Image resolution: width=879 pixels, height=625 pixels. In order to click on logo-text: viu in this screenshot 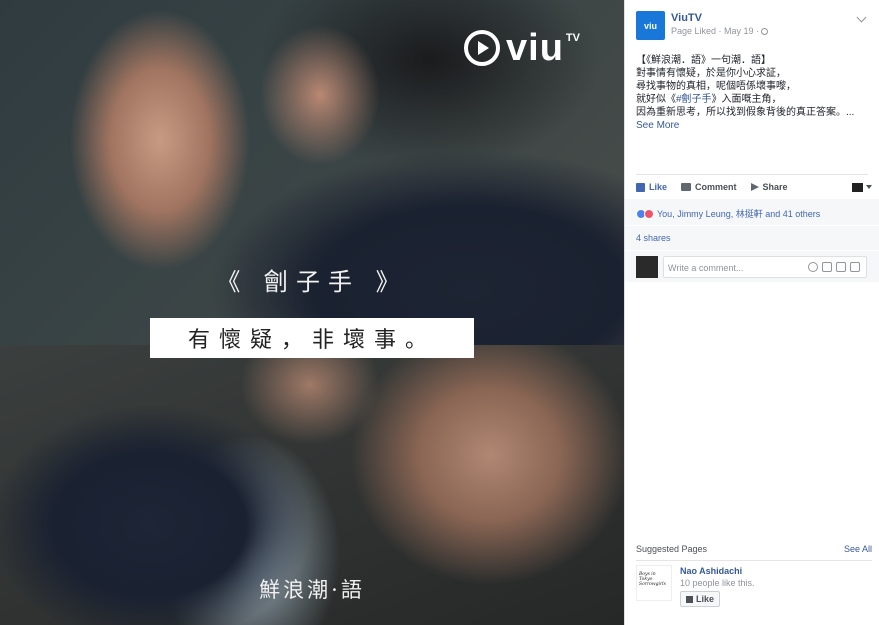, I will do `click(535, 48)`.